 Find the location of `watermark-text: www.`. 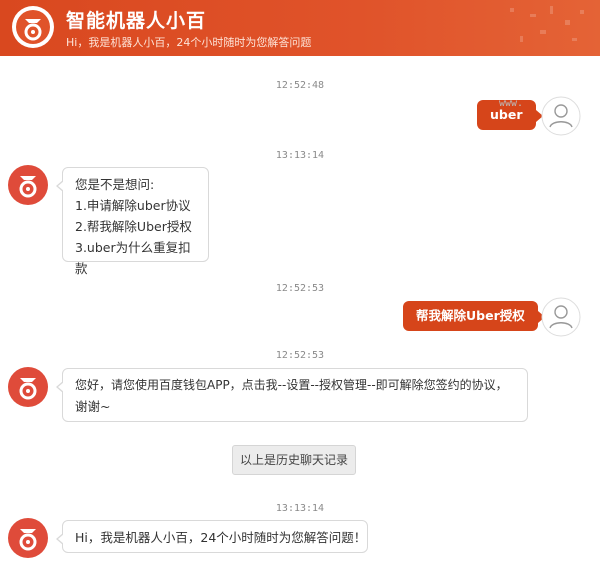

watermark-text: www. is located at coordinates (511, 103).